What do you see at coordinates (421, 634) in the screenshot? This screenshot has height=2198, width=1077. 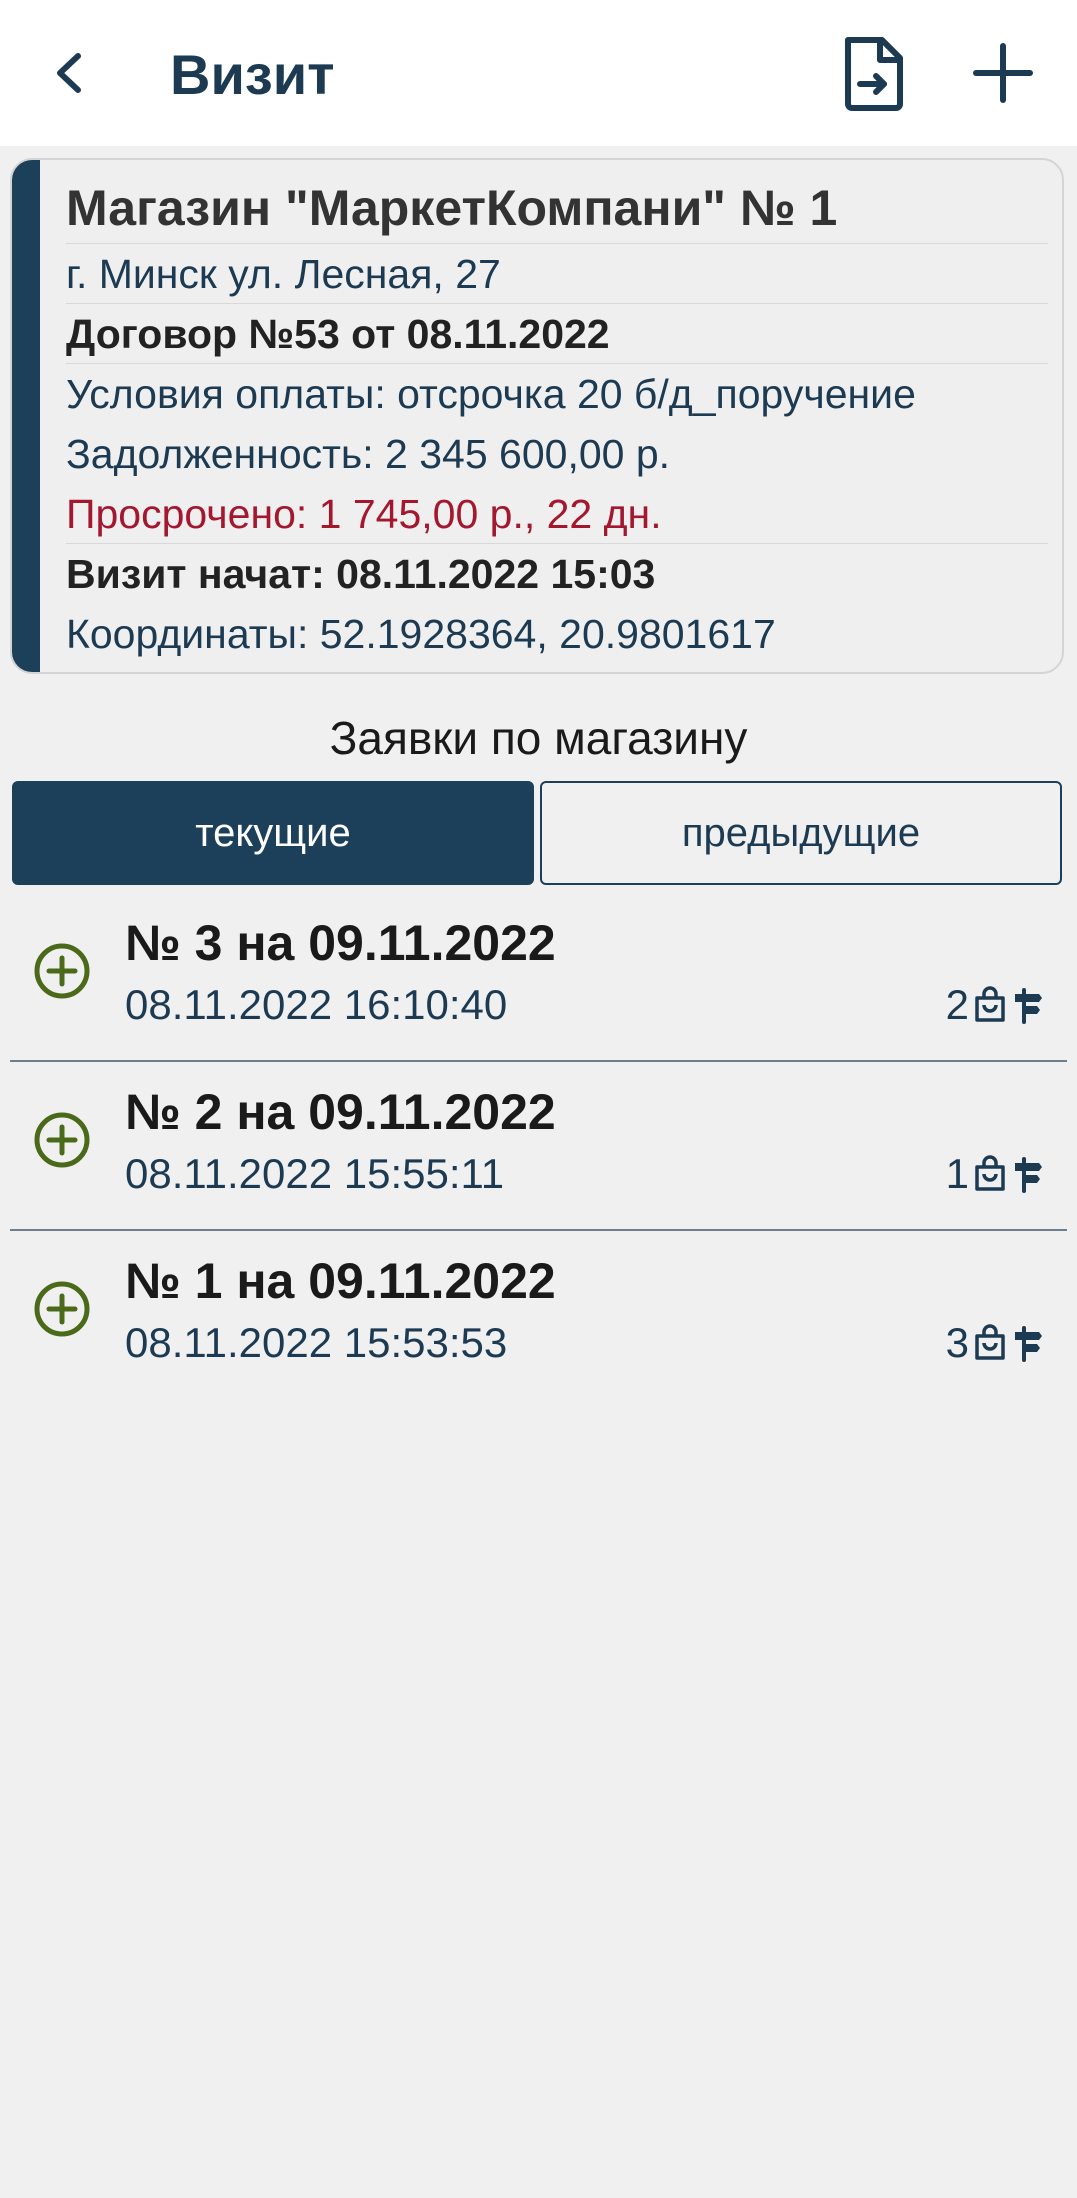 I see `coordinates: Координаты: 52.1928364, 20.9801617` at bounding box center [421, 634].